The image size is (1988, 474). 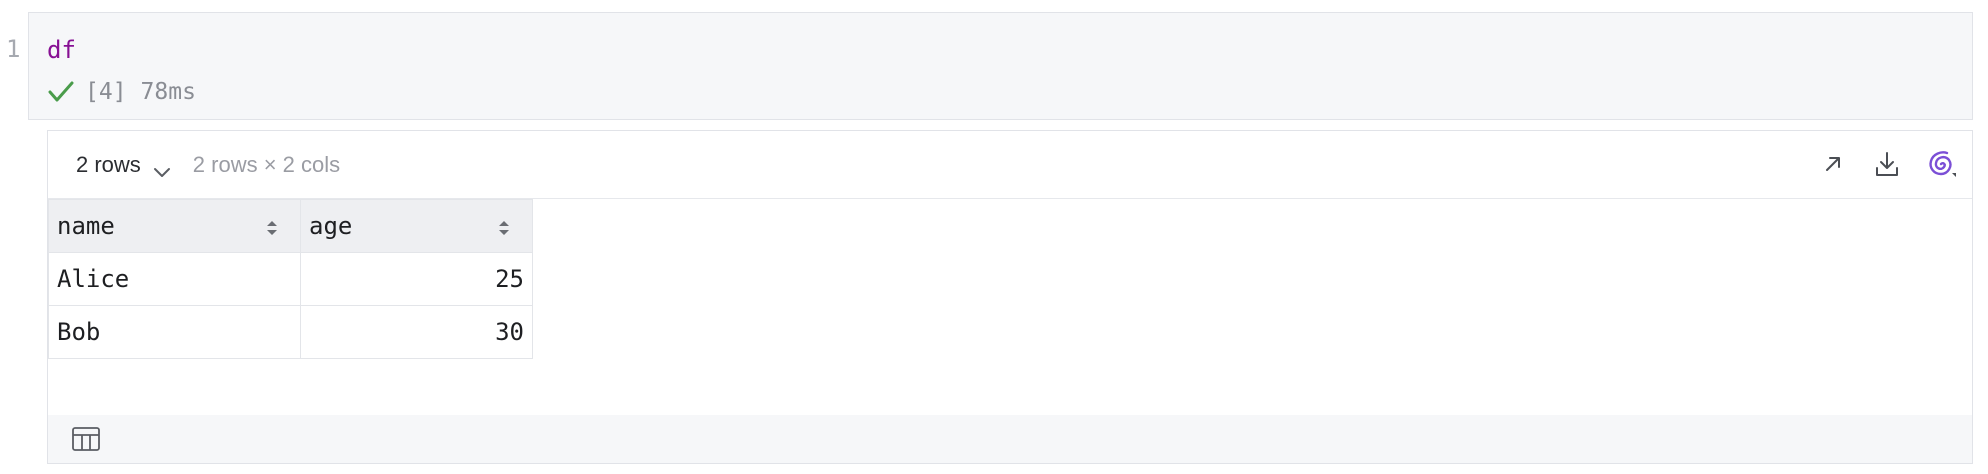 I want to click on rows-dropdown-label: 2 rows, so click(x=108, y=164).